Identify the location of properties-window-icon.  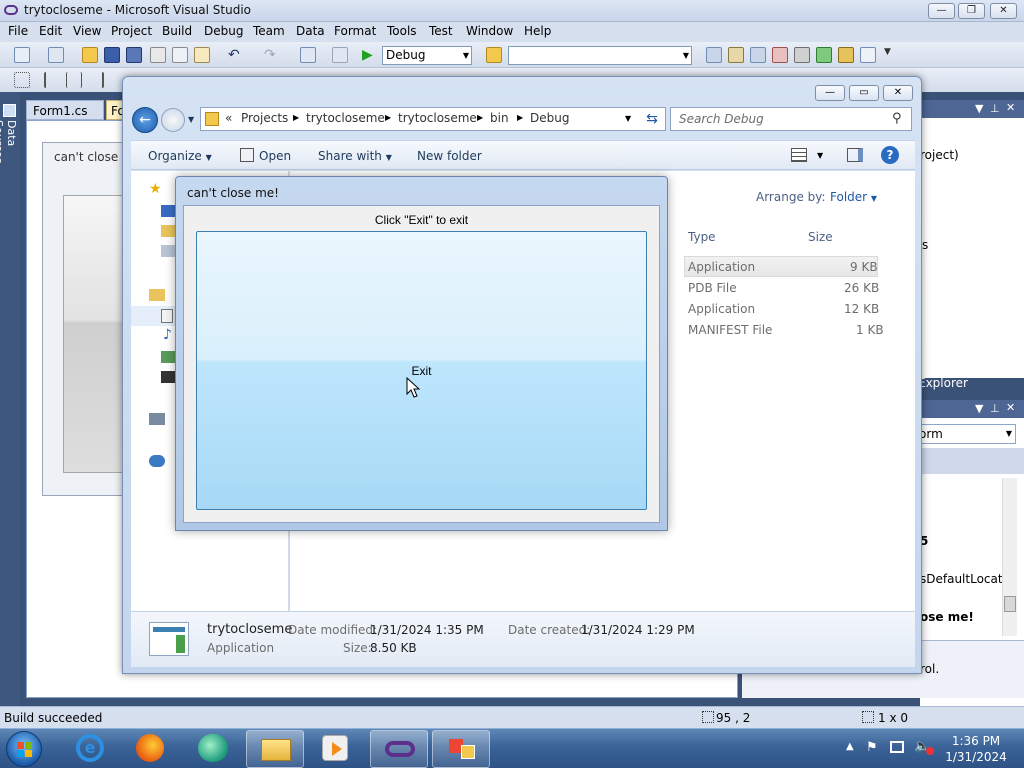
(736, 55).